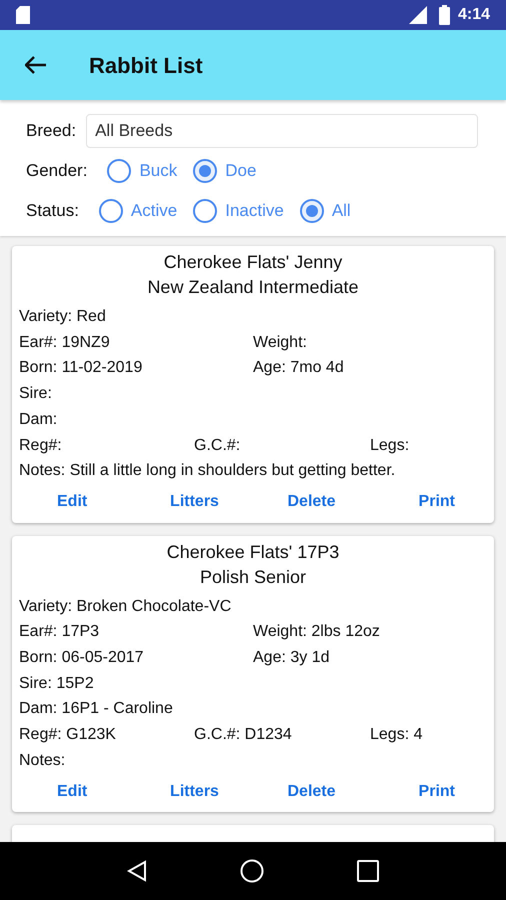 This screenshot has height=900, width=506. I want to click on radio-option: Inactive, so click(238, 211).